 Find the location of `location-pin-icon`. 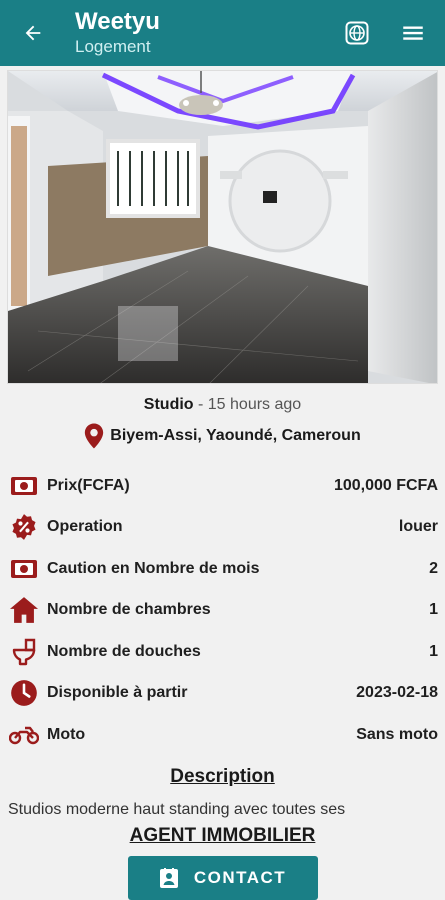

location-pin-icon is located at coordinates (94, 436).